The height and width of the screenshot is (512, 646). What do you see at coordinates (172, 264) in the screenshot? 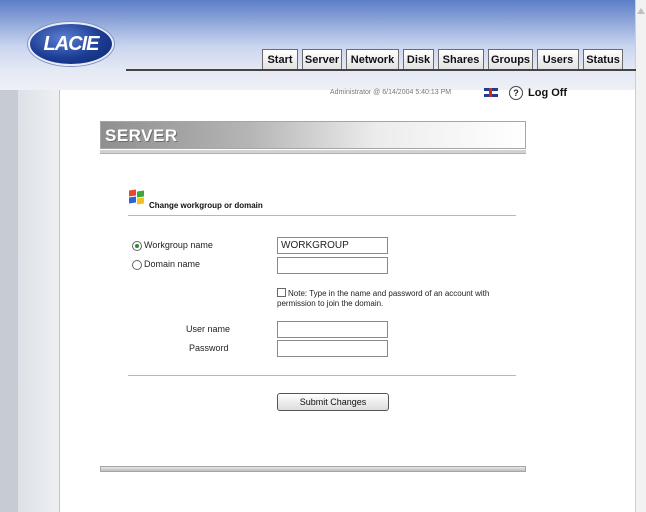
I see `domain-label: Domain name` at bounding box center [172, 264].